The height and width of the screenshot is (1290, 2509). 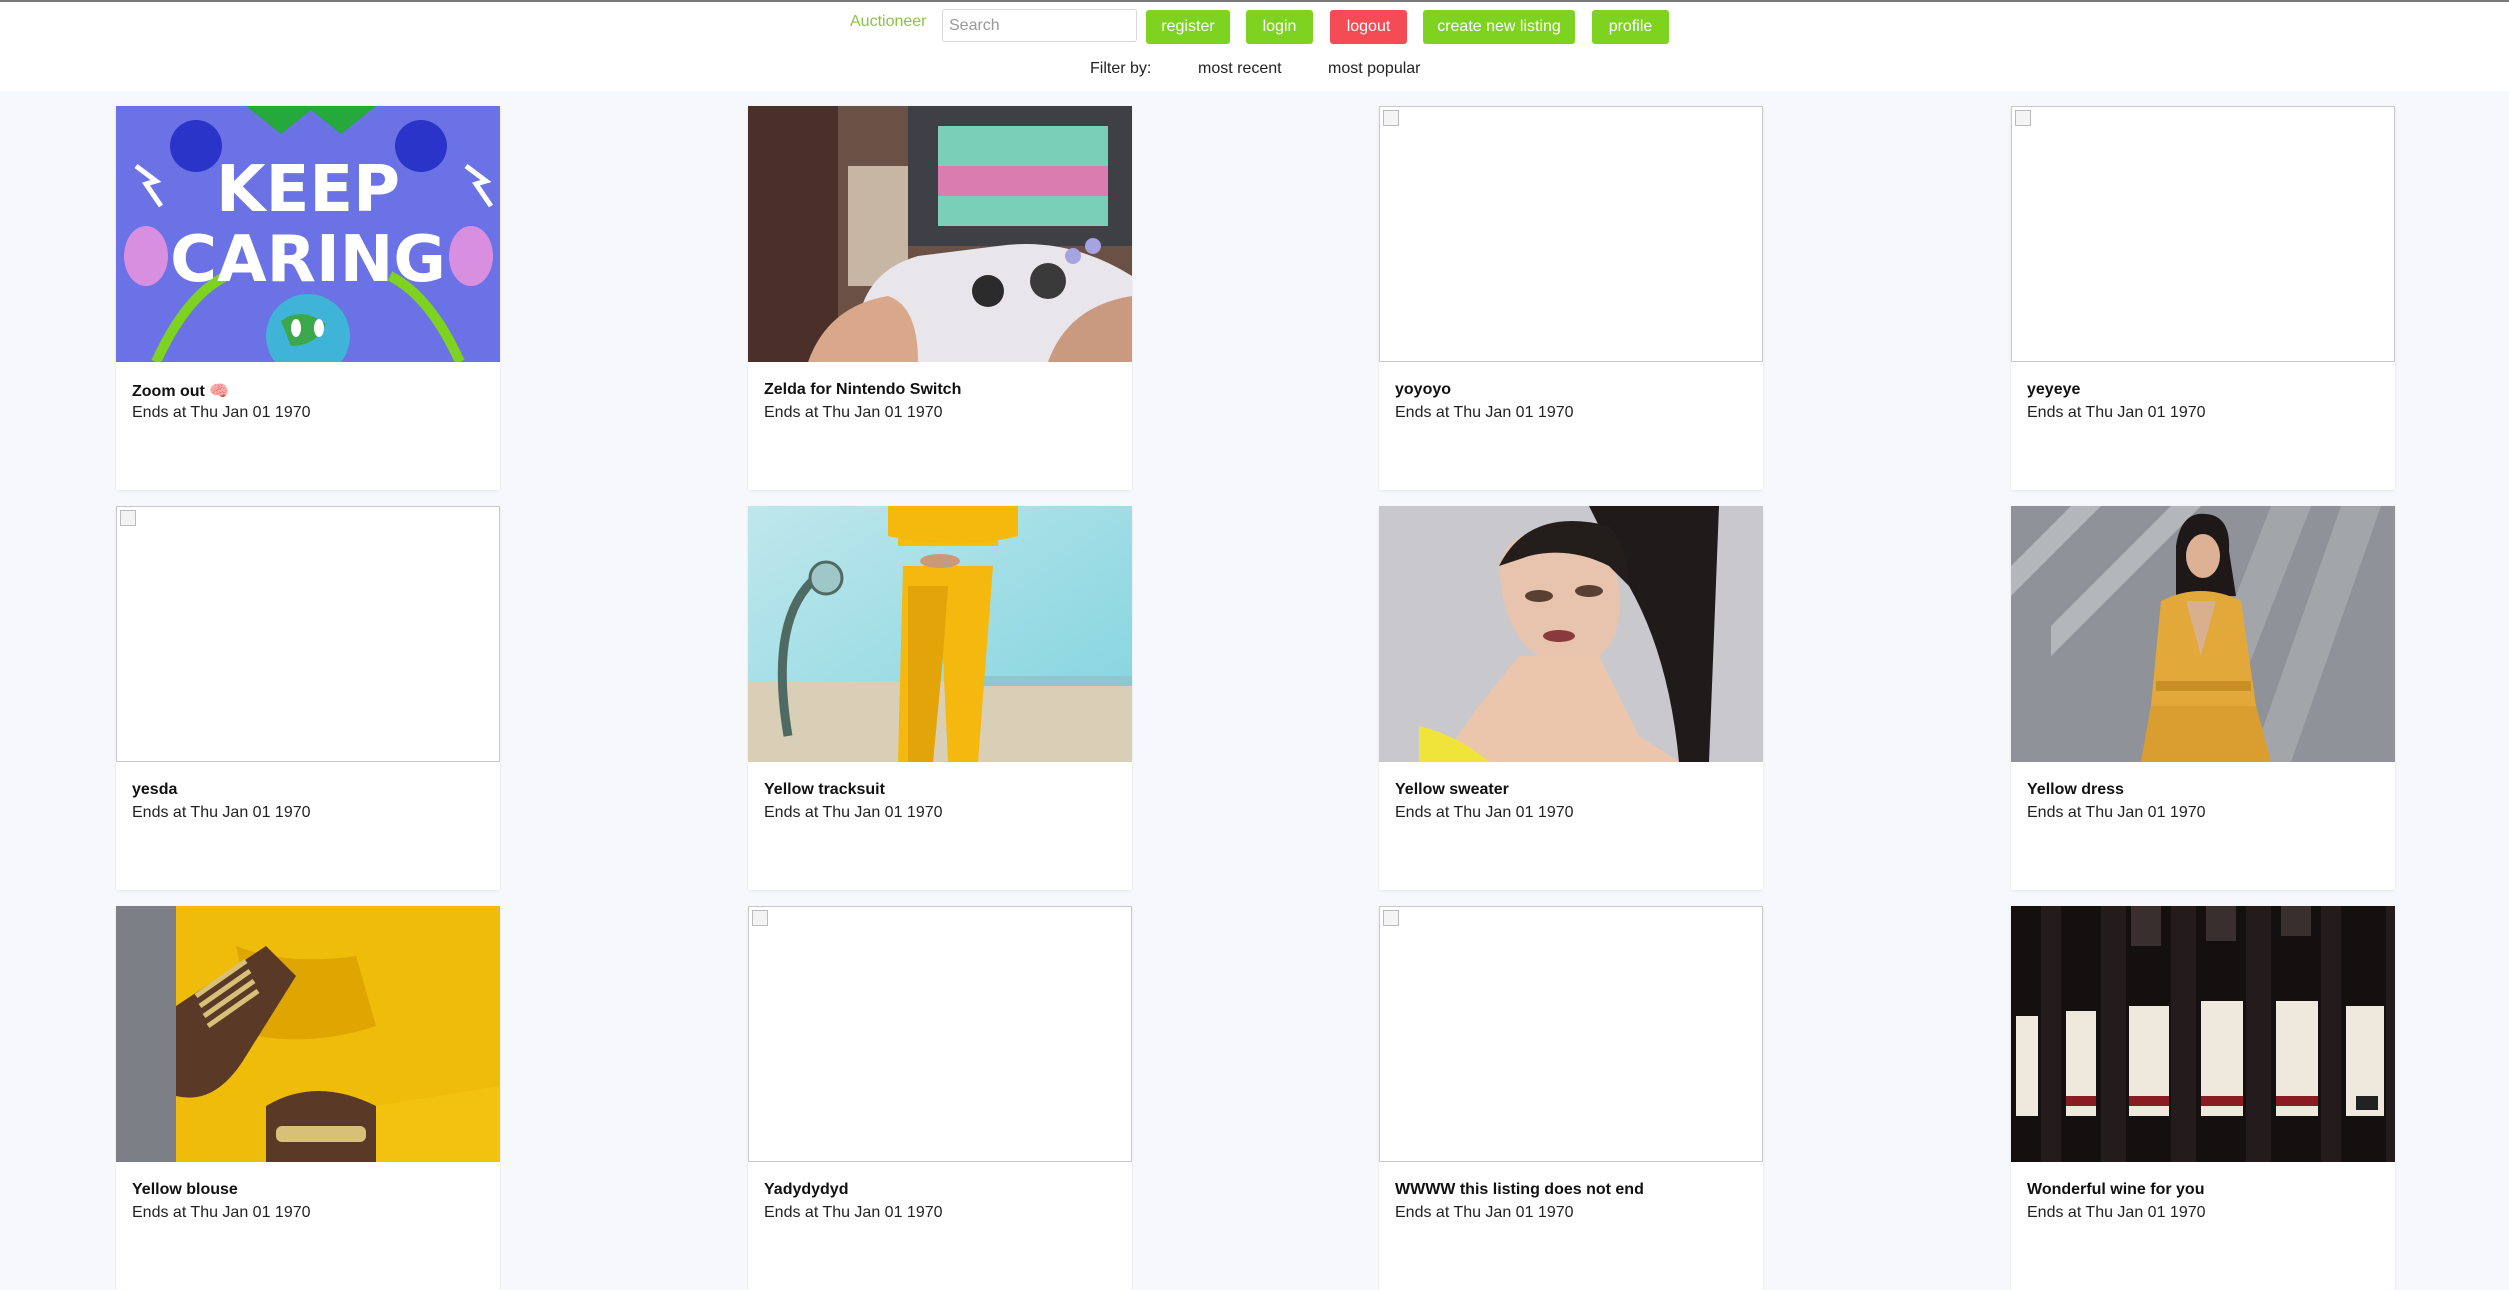 I want to click on listing-title: Yellow sweater, so click(x=1452, y=790).